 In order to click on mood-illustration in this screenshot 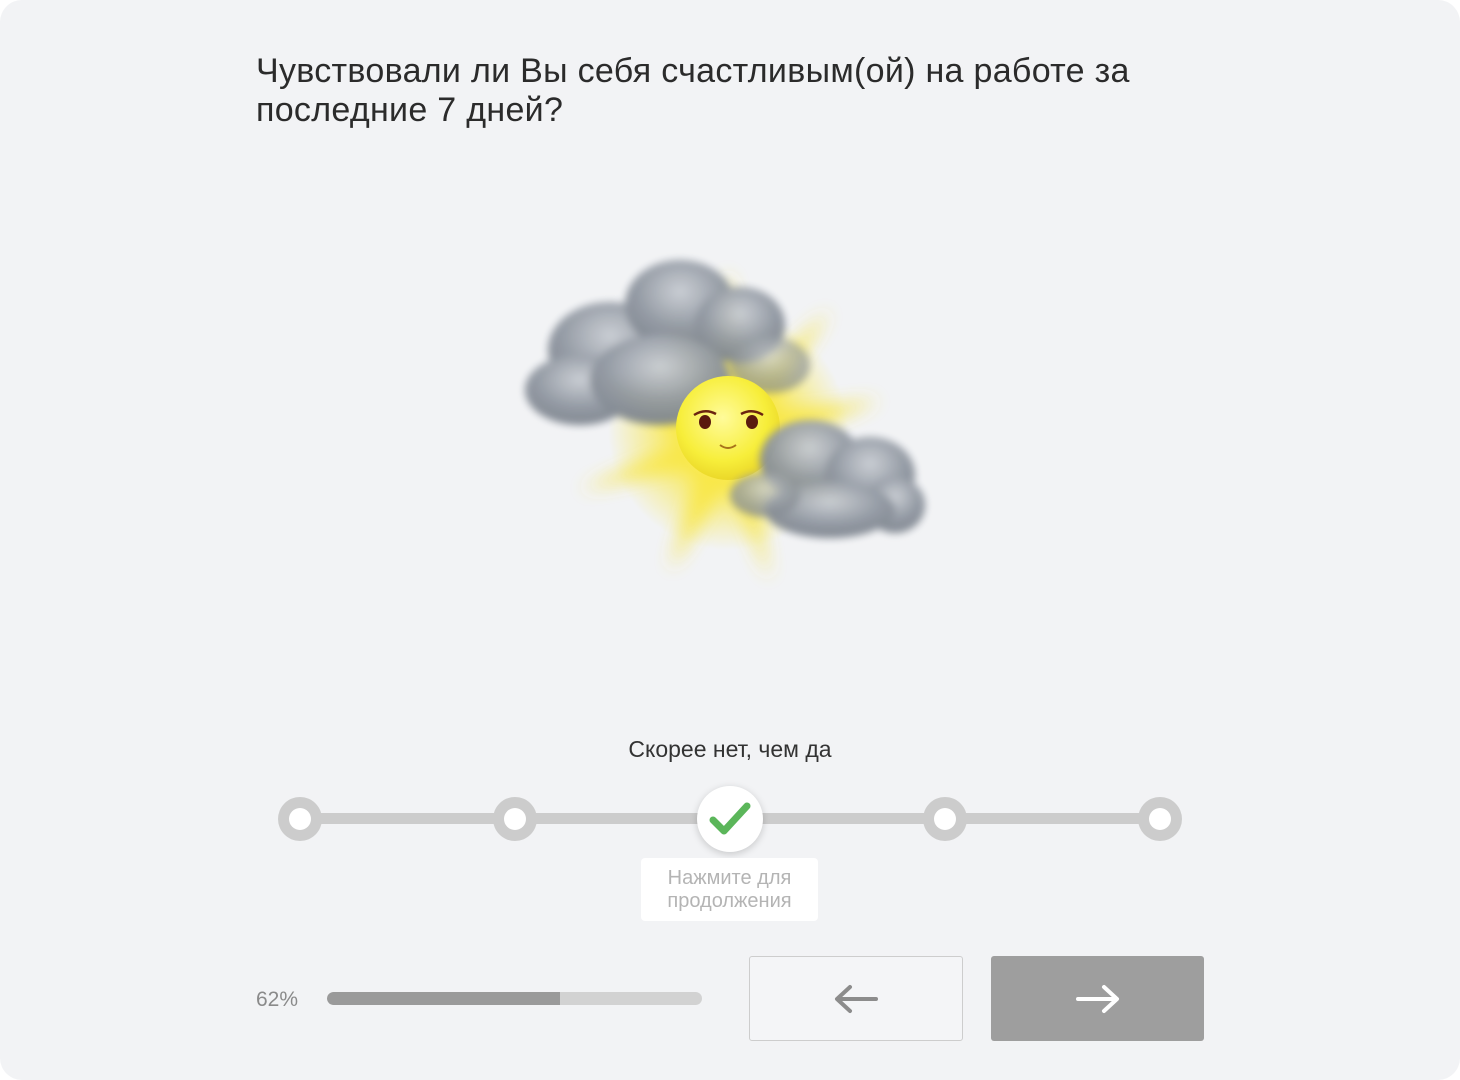, I will do `click(730, 420)`.